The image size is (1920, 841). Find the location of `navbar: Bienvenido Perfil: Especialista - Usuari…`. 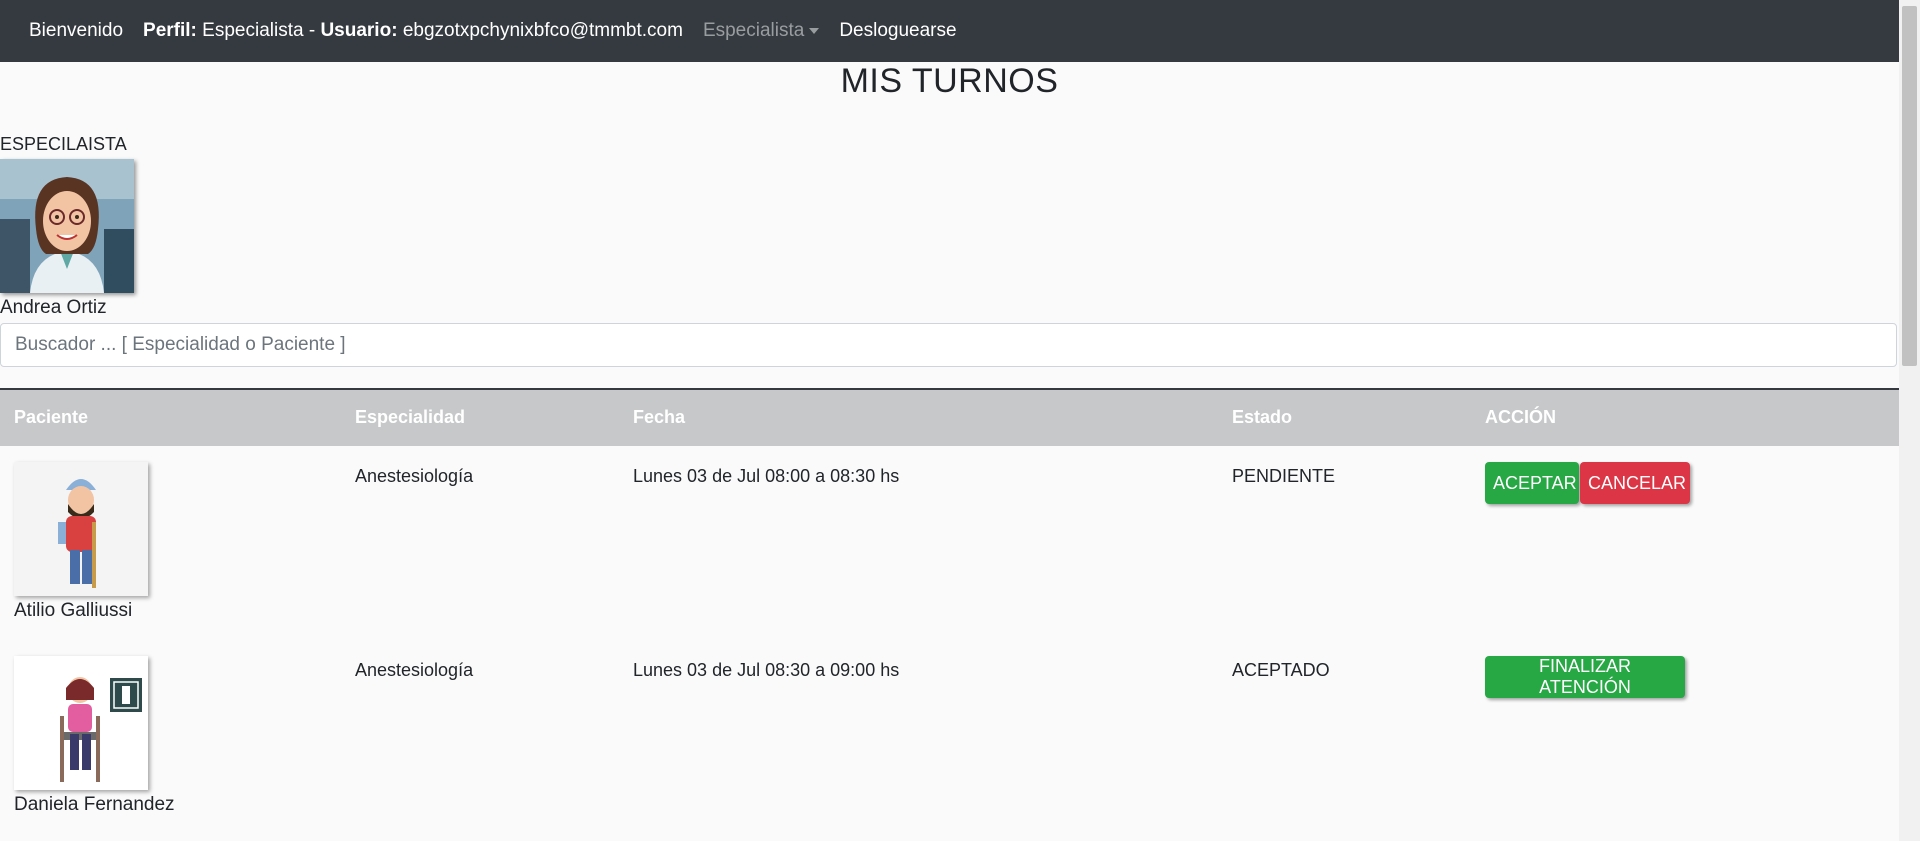

navbar: Bienvenido Perfil: Especialista - Usuari… is located at coordinates (949, 31).